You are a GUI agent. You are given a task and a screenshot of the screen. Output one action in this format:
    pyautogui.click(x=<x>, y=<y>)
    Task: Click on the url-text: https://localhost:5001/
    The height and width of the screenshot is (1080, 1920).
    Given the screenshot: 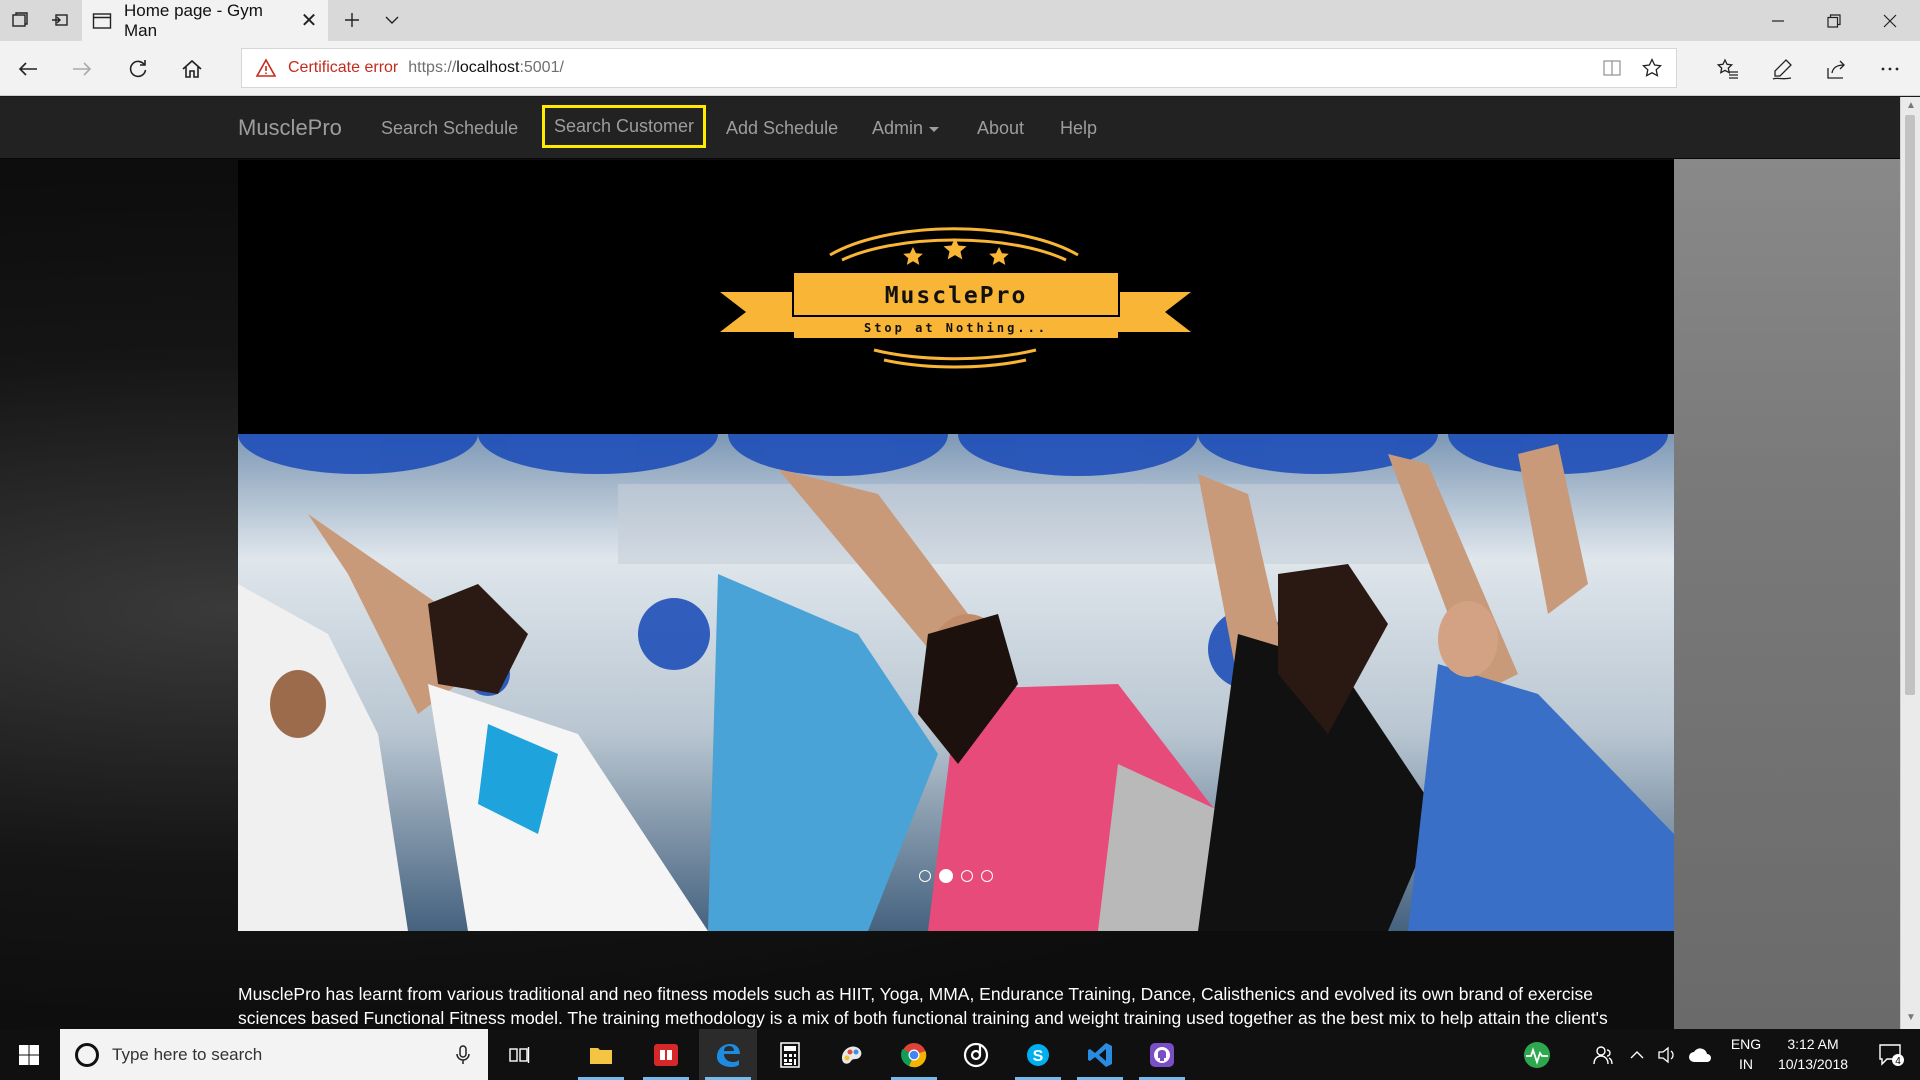 What is the action you would take?
    pyautogui.click(x=486, y=67)
    